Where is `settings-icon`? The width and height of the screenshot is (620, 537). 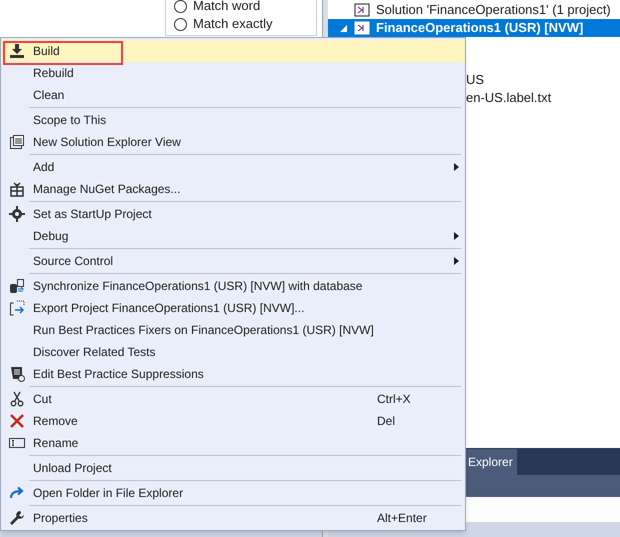 settings-icon is located at coordinates (17, 214).